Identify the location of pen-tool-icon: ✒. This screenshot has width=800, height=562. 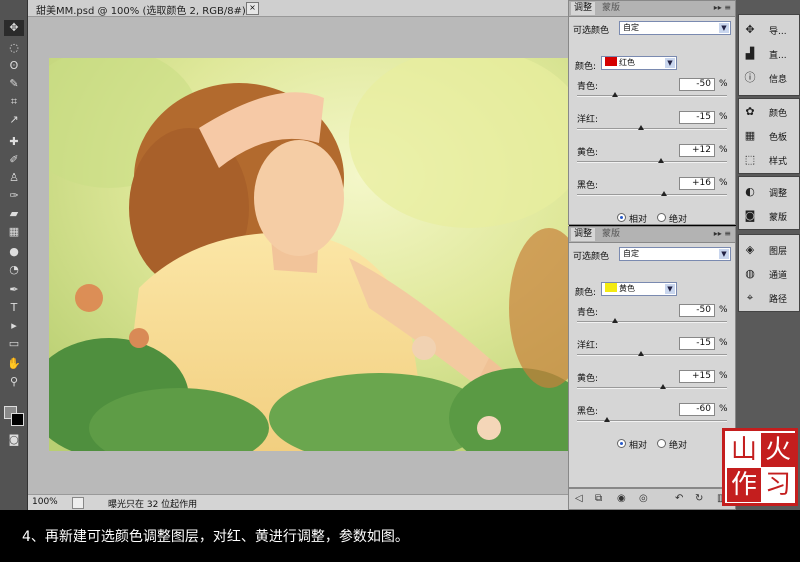
(14, 290).